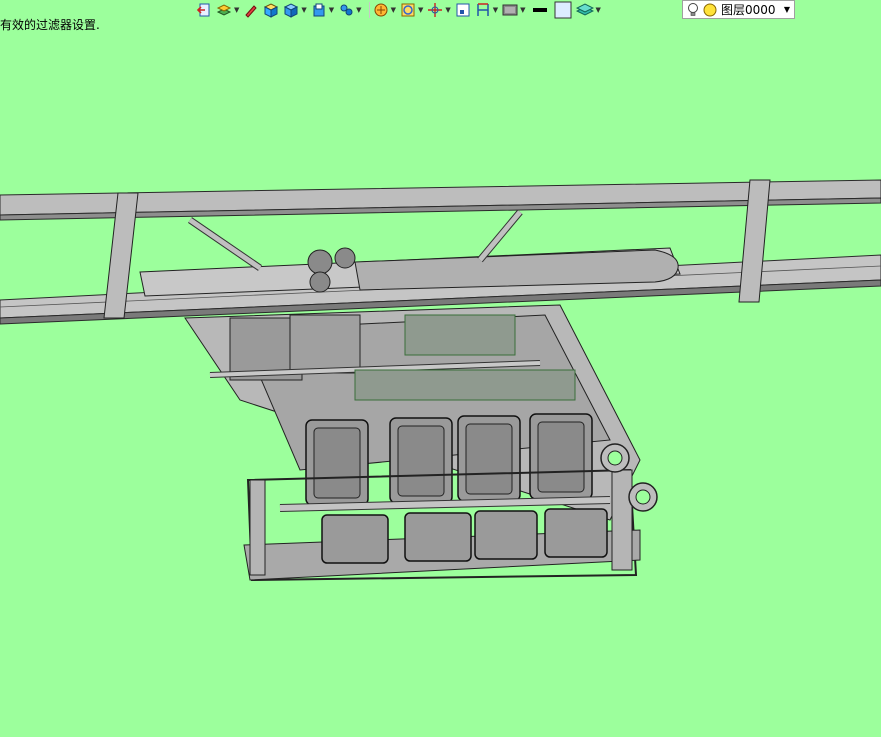  What do you see at coordinates (510, 10) in the screenshot?
I see `monitor-icon` at bounding box center [510, 10].